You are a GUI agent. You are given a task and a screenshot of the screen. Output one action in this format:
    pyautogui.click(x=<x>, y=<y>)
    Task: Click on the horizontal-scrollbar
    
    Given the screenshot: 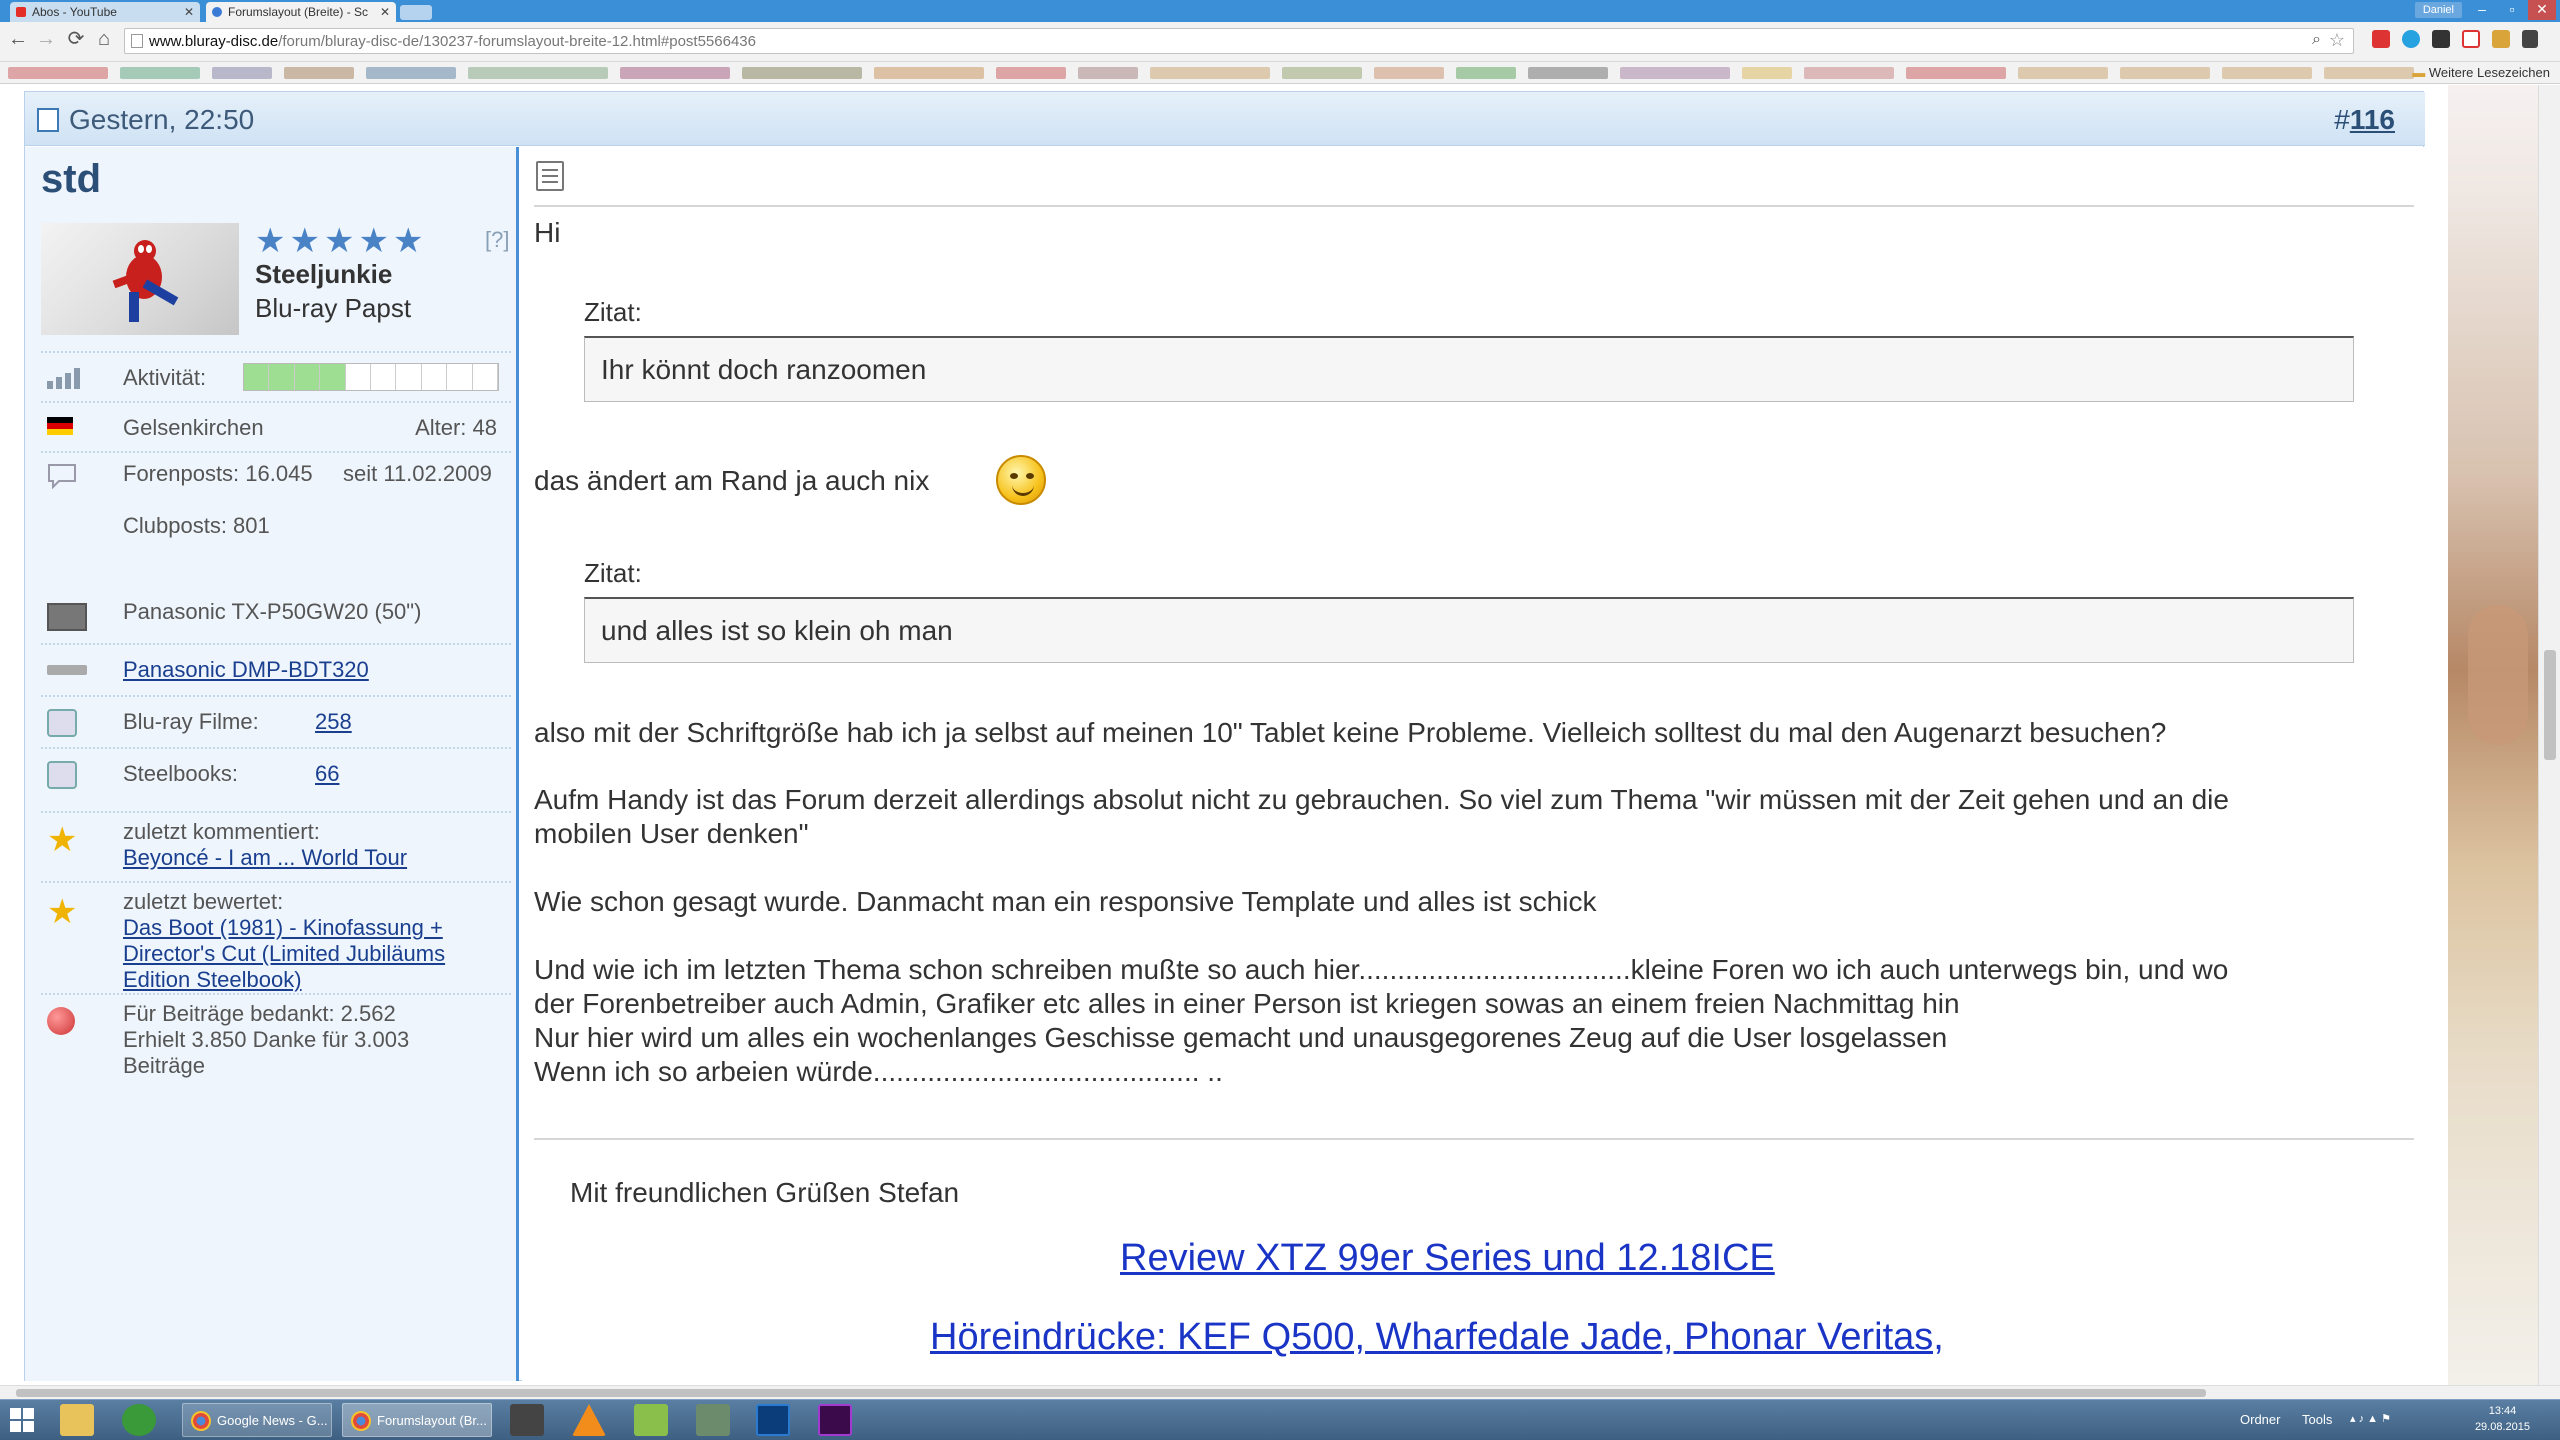 What is the action you would take?
    pyautogui.click(x=1280, y=1392)
    